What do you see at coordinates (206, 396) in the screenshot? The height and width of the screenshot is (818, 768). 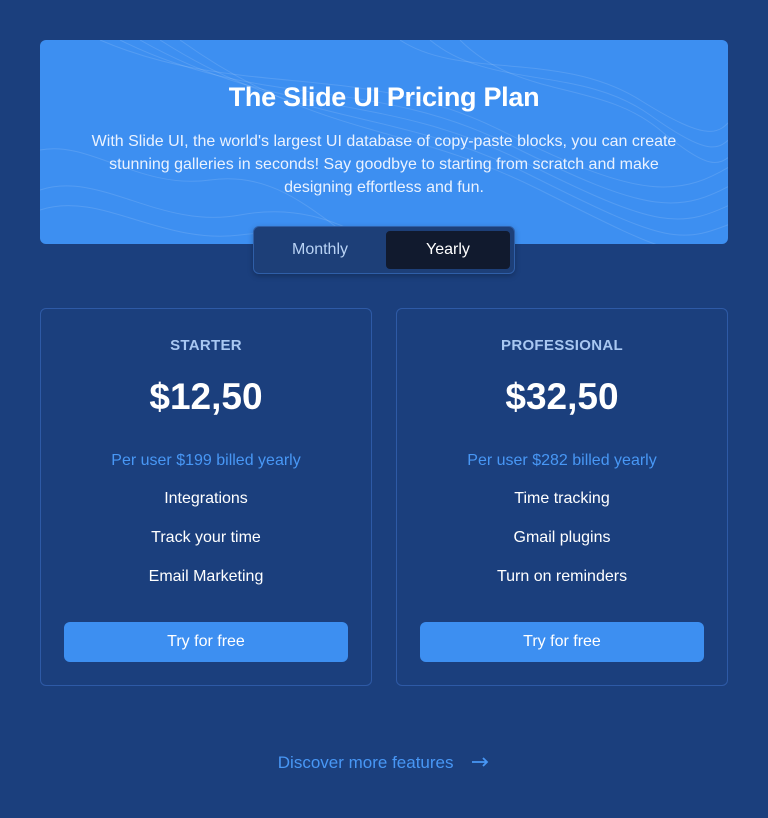 I see `plan-price: $12,50` at bounding box center [206, 396].